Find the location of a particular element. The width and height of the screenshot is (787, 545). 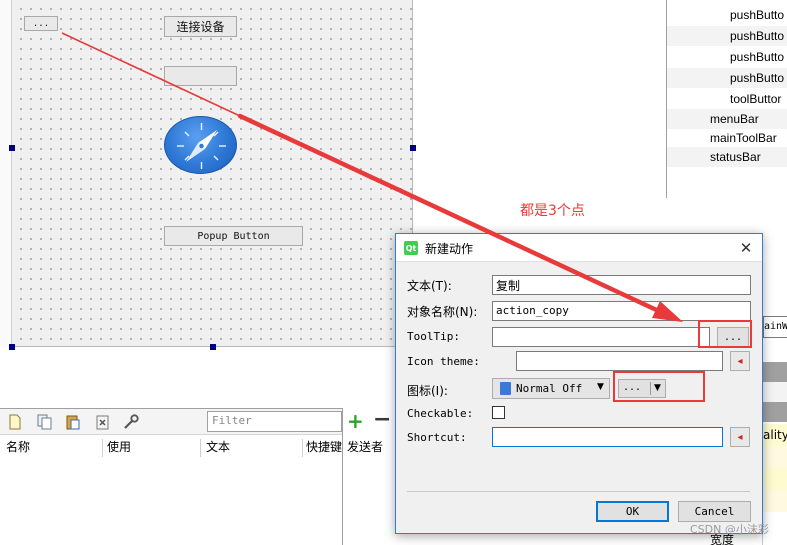

delete-icon is located at coordinates (103, 422).